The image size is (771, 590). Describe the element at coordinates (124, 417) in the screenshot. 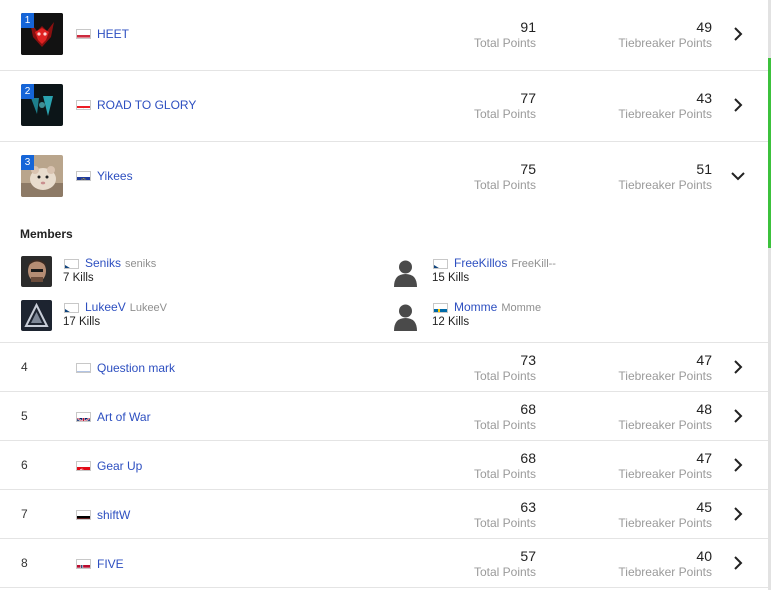

I see `team-name-link: Art of War` at that location.